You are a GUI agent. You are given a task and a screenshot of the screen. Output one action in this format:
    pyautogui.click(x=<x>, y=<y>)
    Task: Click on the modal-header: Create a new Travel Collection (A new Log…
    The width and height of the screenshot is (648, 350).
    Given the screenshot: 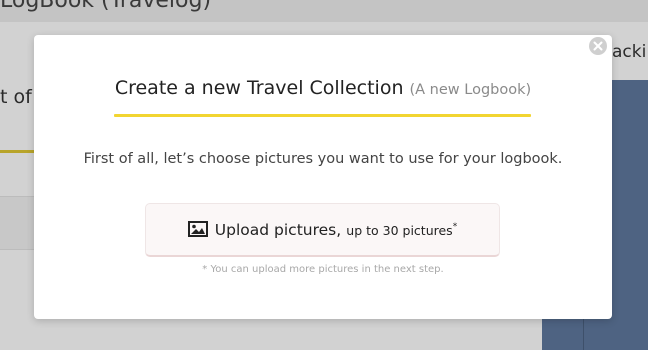 What is the action you would take?
    pyautogui.click(x=323, y=88)
    